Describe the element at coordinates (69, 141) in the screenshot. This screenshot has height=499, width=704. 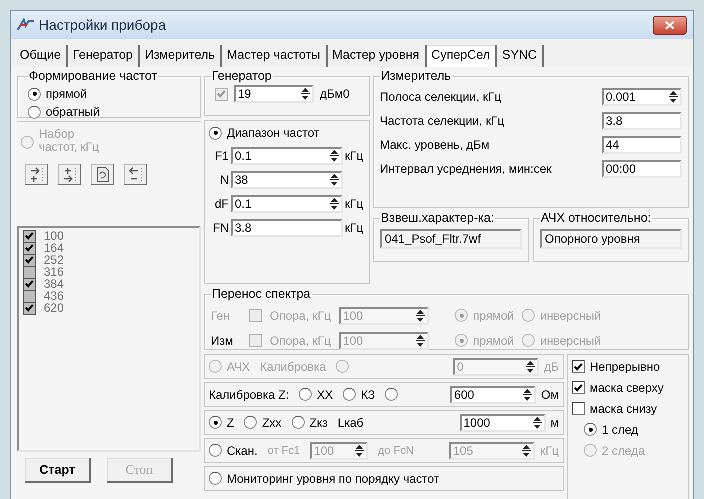
I see `option-label: Набор частот, кГц` at that location.